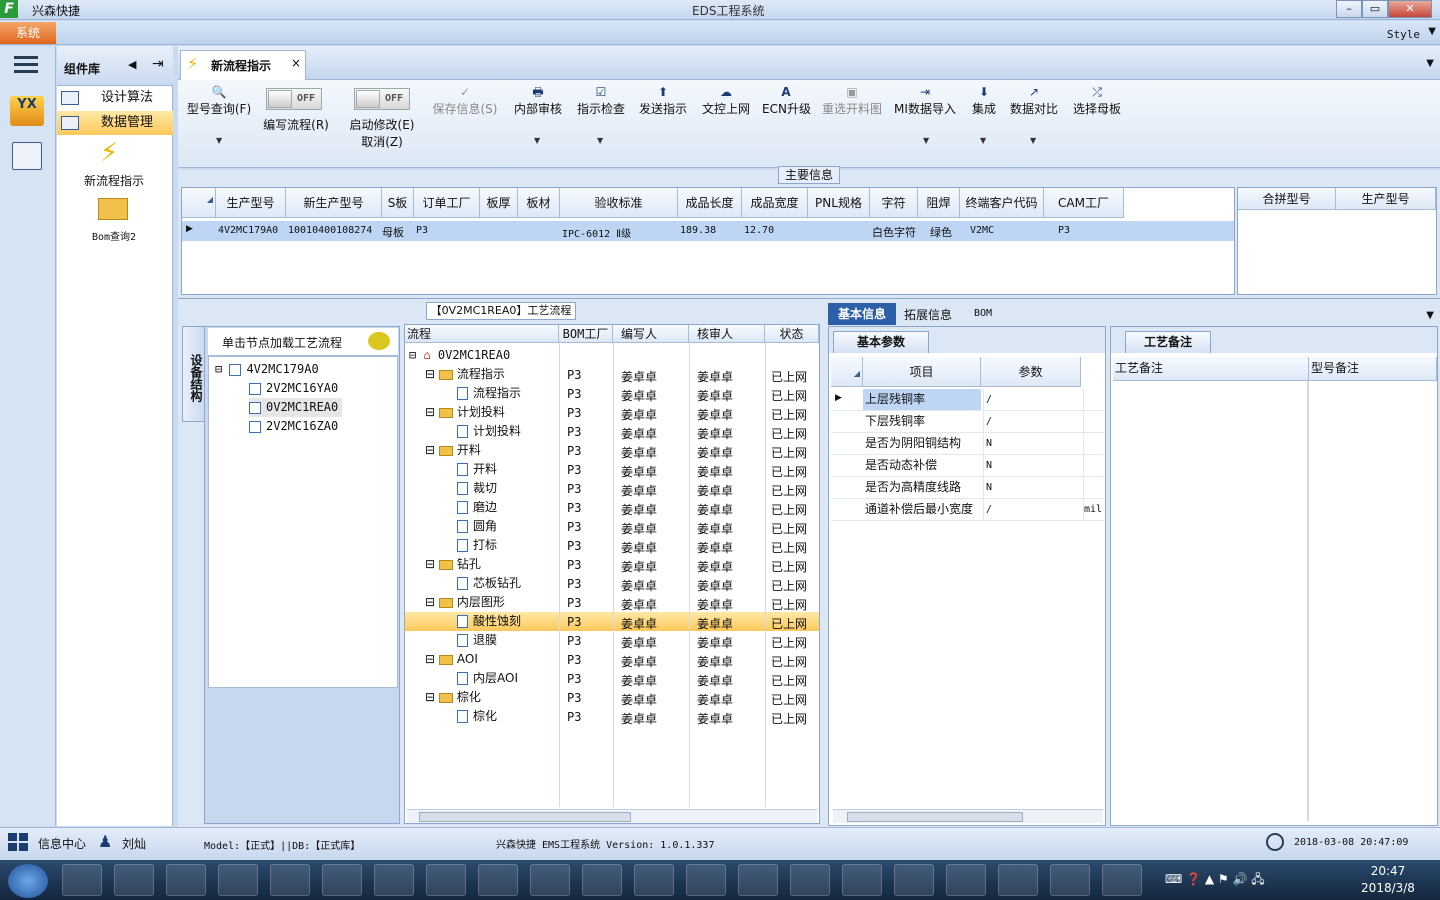  Describe the element at coordinates (1373, 369) in the screenshot. I see `col-header: 型号备注` at that location.